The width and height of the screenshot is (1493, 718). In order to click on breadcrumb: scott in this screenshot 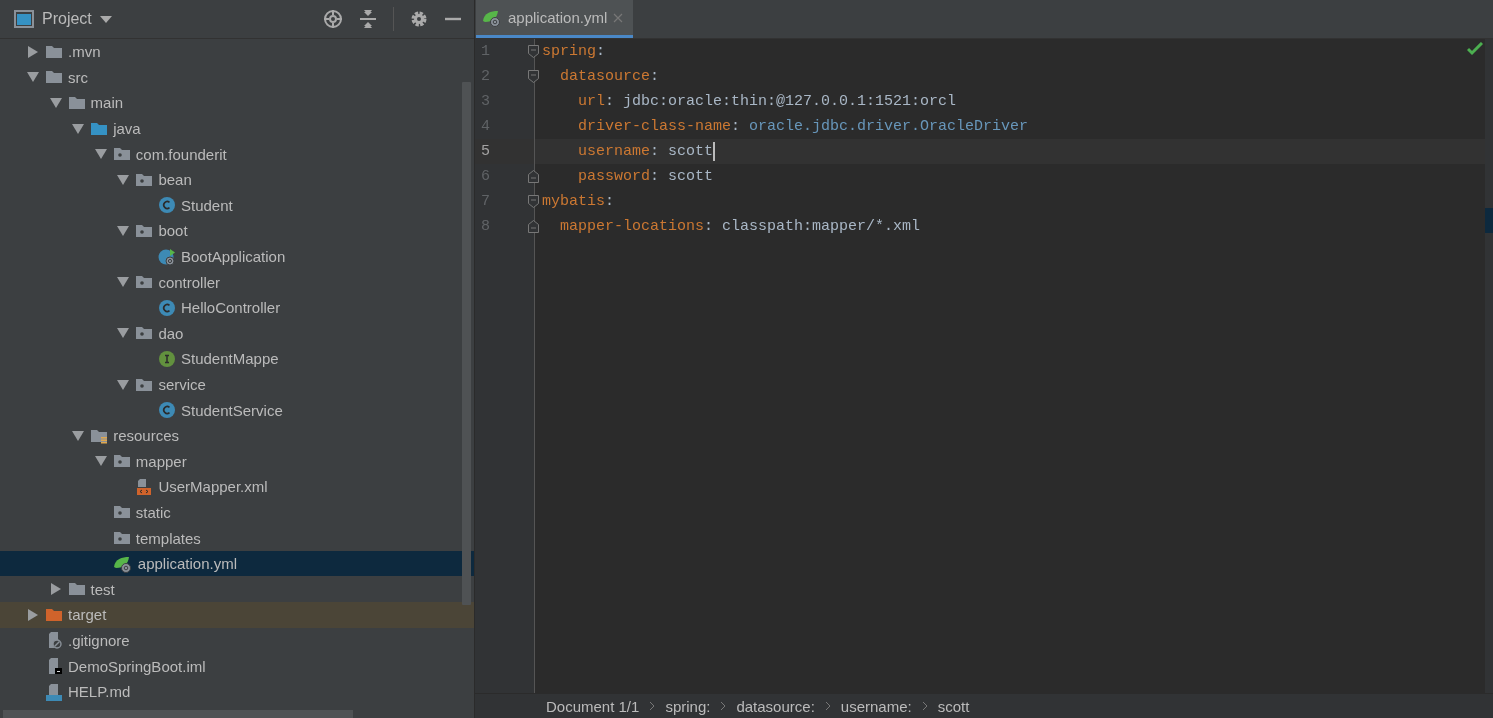, I will do `click(953, 706)`.